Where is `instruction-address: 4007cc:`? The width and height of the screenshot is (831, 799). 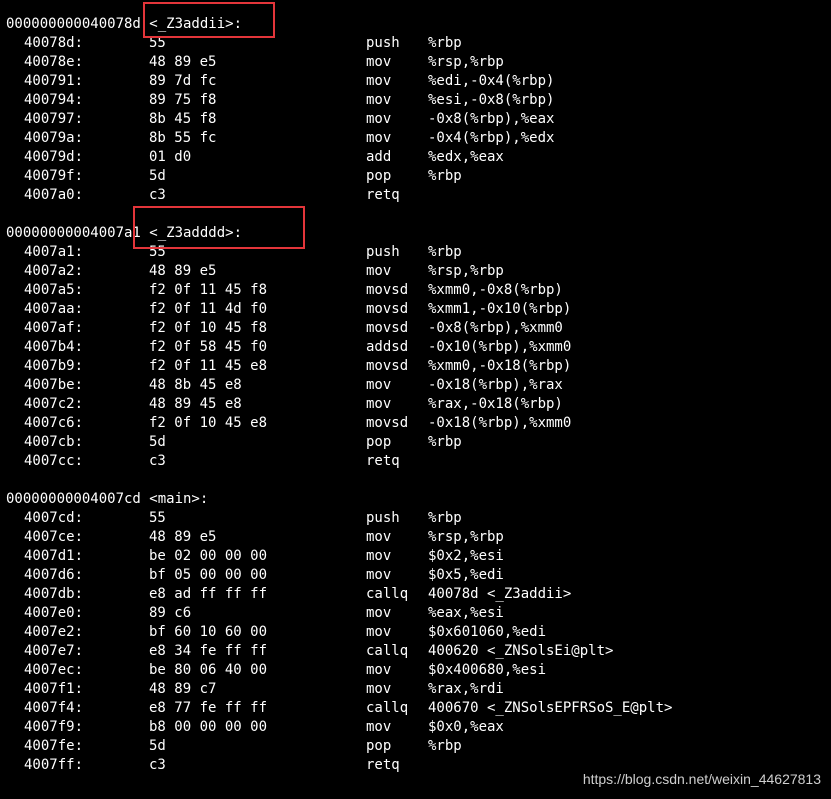
instruction-address: 4007cc: is located at coordinates (54, 461).